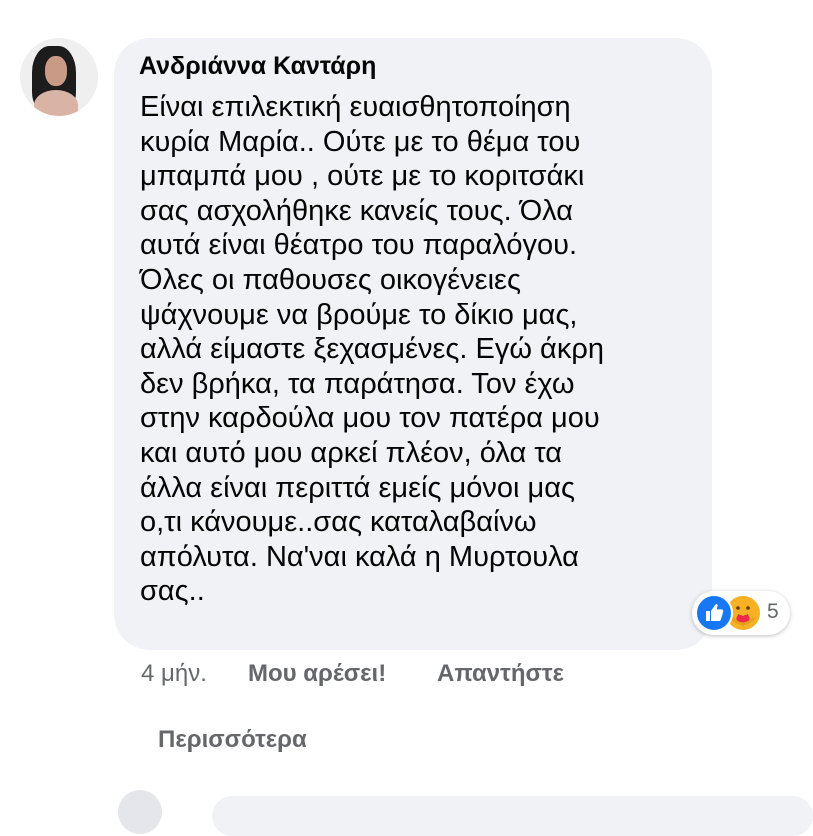 Image resolution: width=813 pixels, height=836 pixels. I want to click on comment-line: αυτά είναι θέατρο του παραλόγου., so click(359, 245).